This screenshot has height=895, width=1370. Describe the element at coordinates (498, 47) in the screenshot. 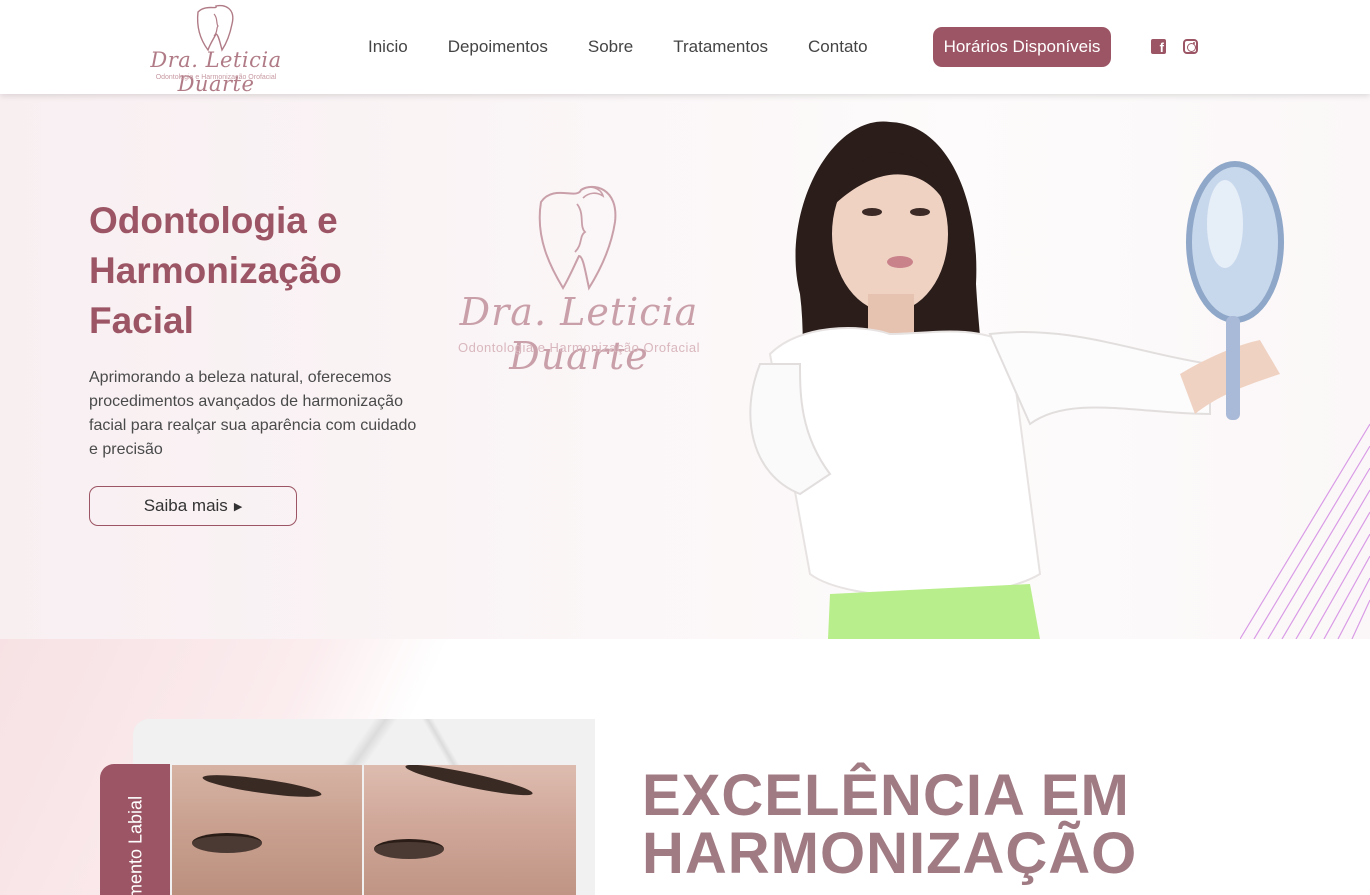

I see `nav-depoimentos: Depoimentos` at that location.